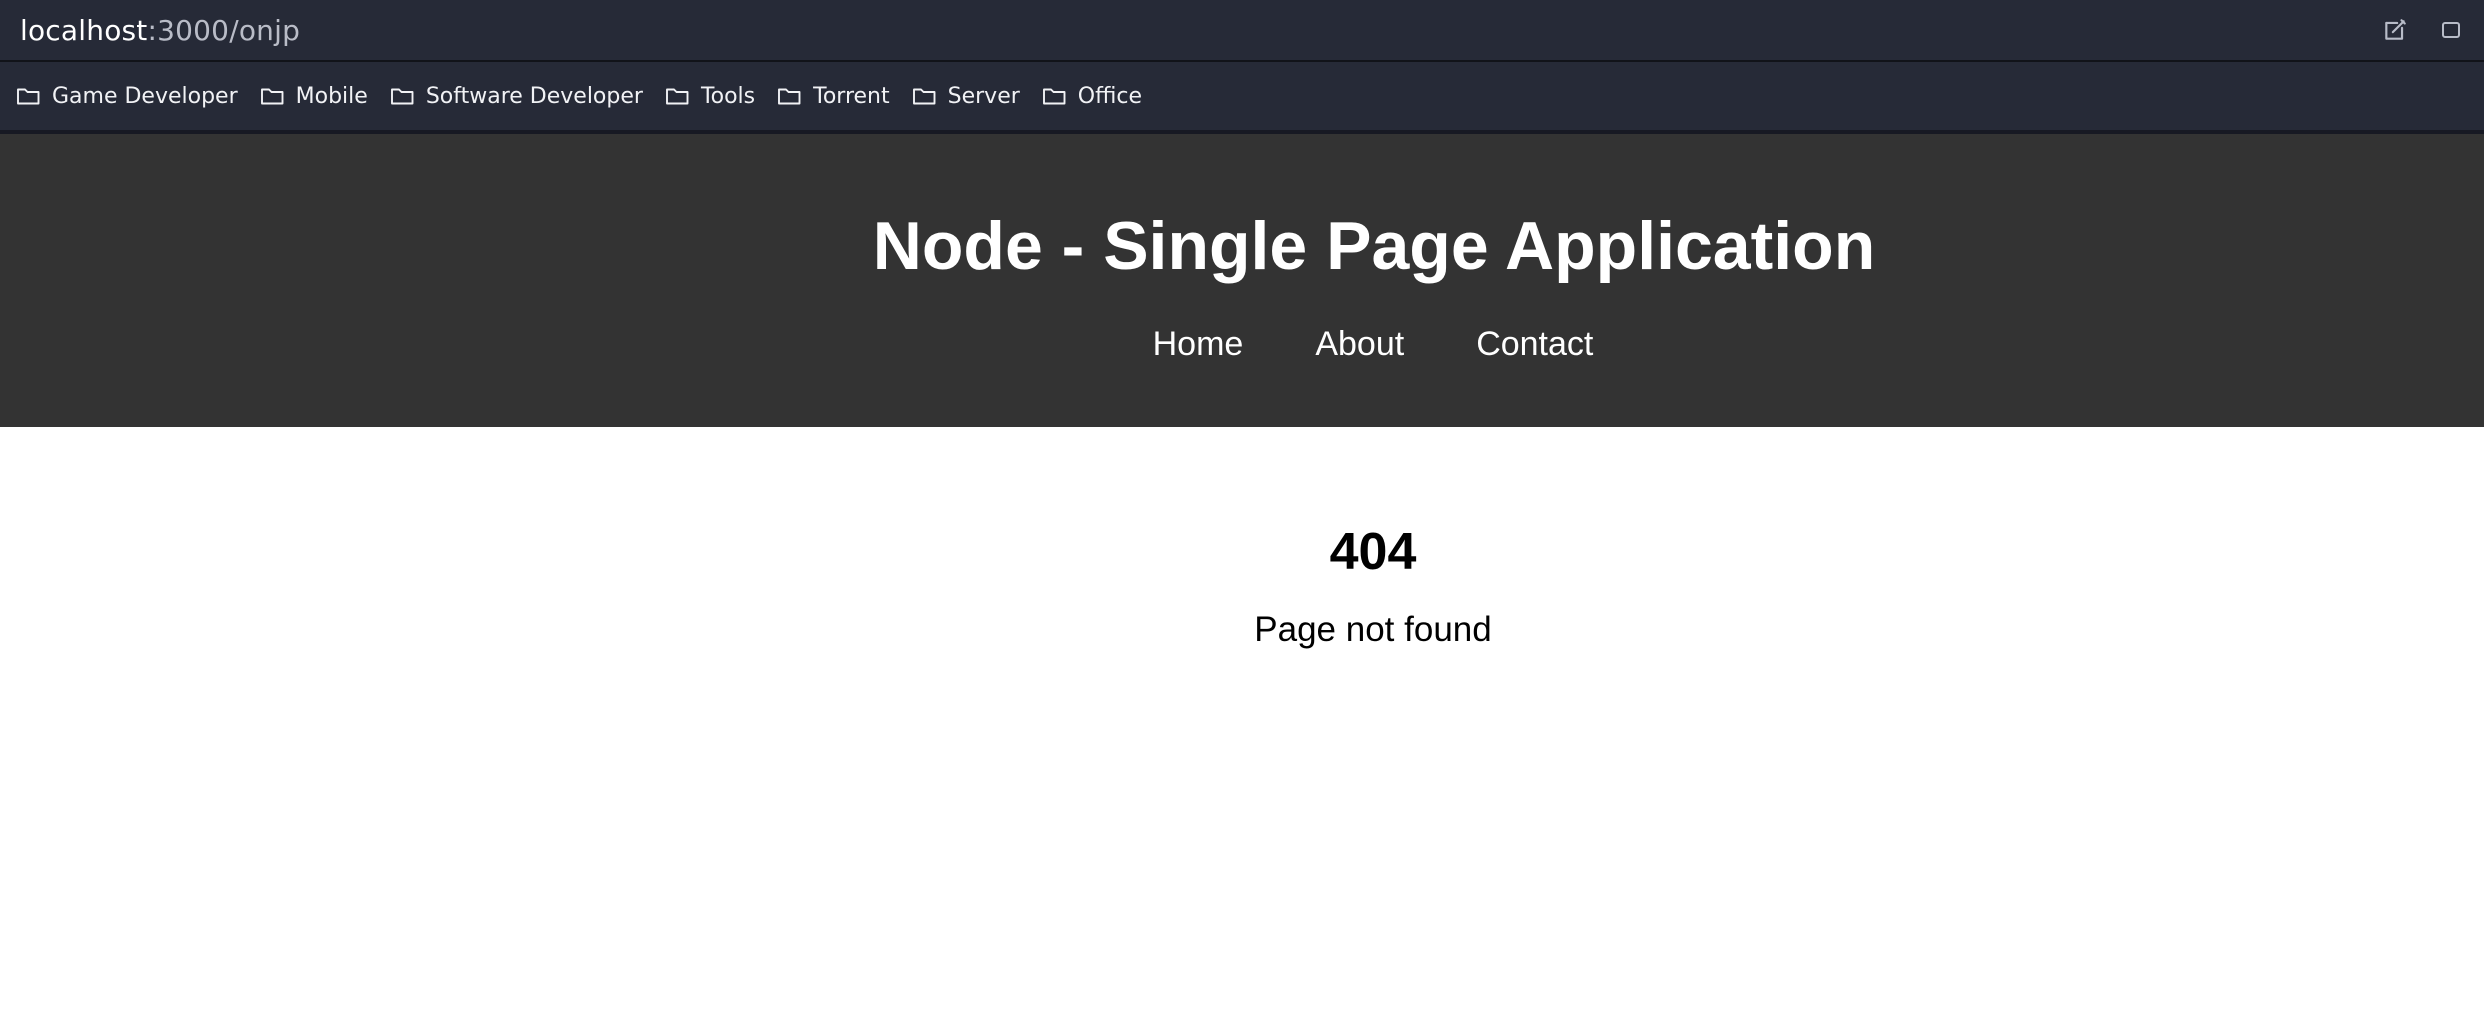  I want to click on bookmark-folder-mobile: Mobile, so click(314, 96).